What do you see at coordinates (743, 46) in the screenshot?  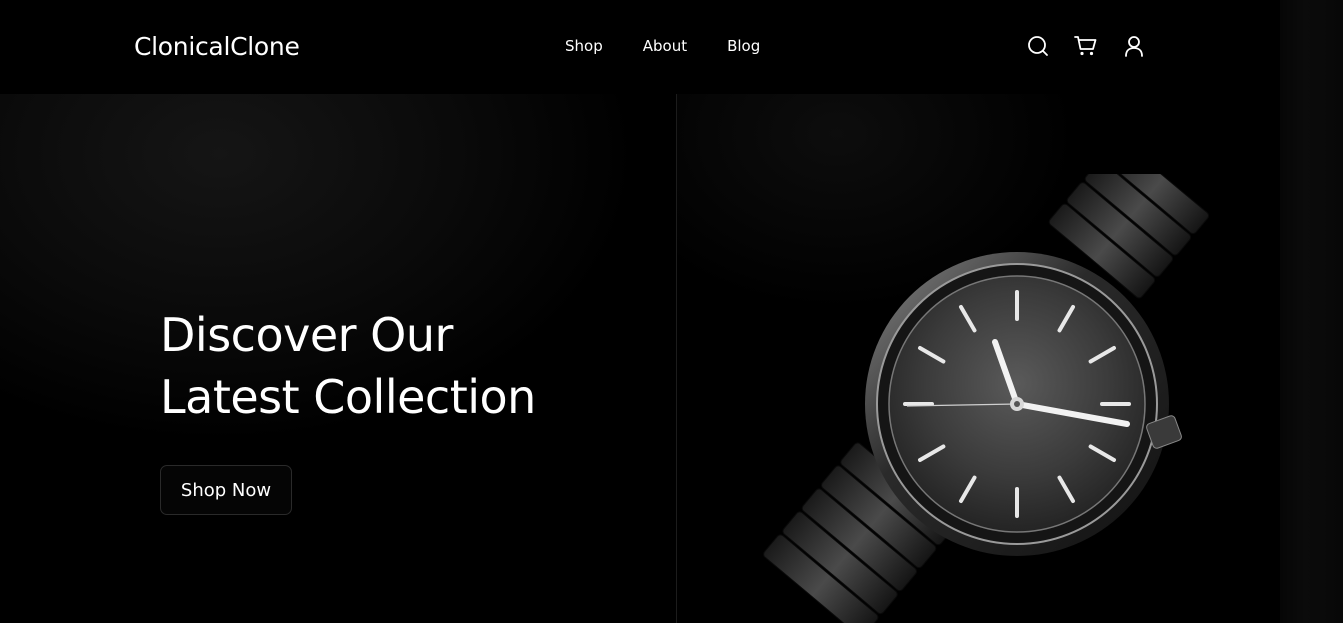 I see `nav-item-blog: Blog` at bounding box center [743, 46].